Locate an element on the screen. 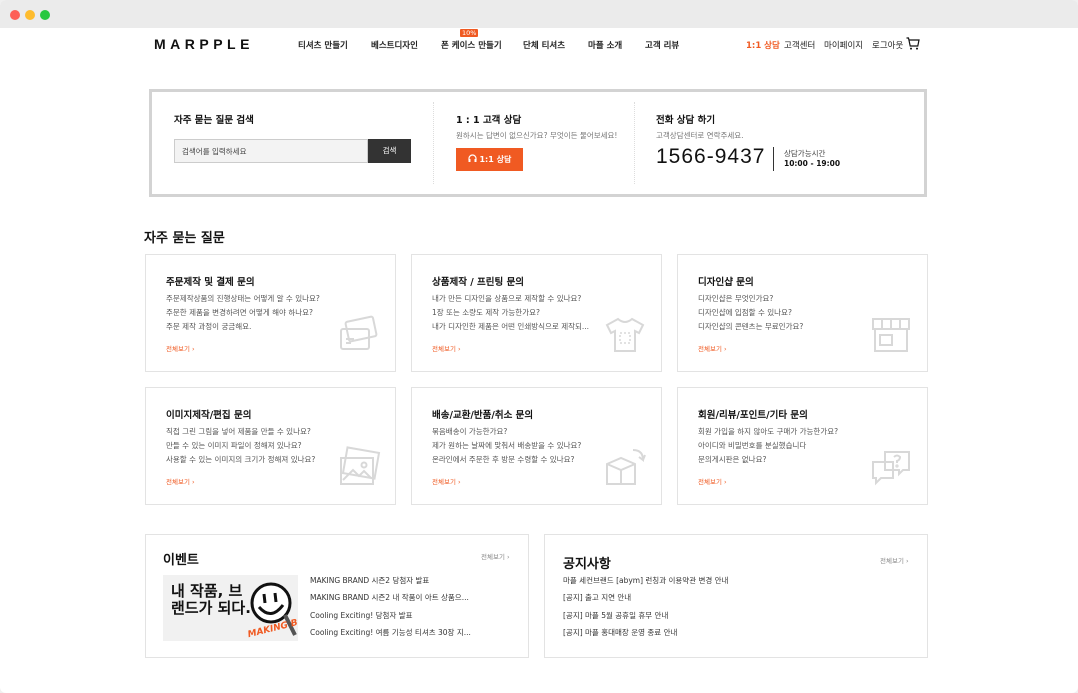  faq-question: 묶음배송이 가능한가요? is located at coordinates (469, 431).